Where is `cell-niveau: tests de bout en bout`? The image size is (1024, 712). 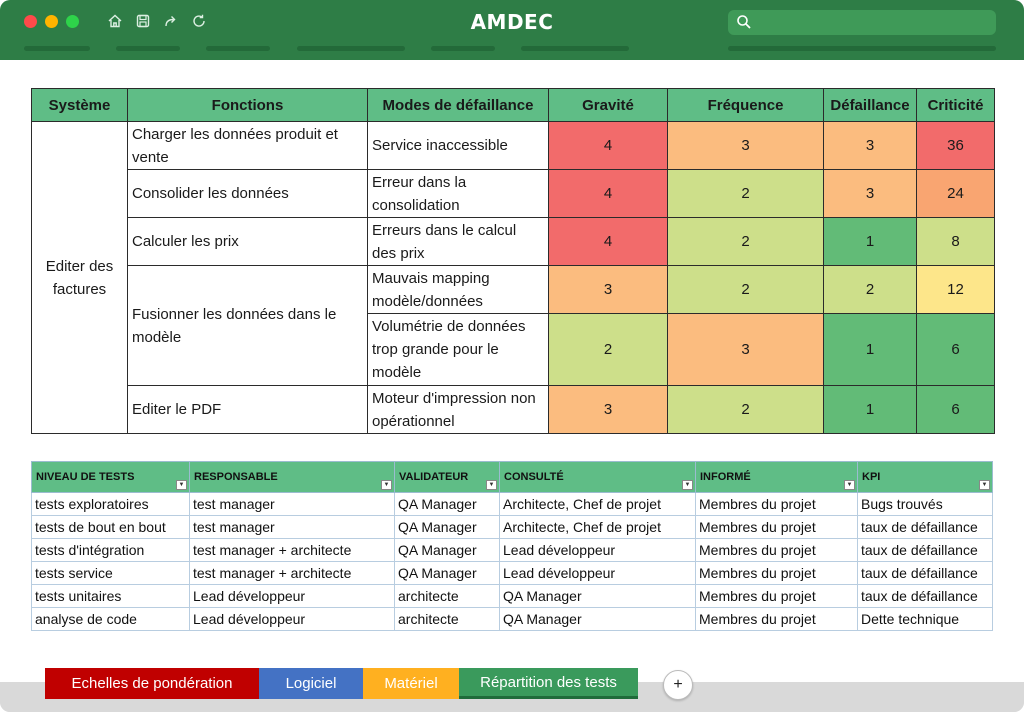
cell-niveau: tests de bout en bout is located at coordinates (110, 527).